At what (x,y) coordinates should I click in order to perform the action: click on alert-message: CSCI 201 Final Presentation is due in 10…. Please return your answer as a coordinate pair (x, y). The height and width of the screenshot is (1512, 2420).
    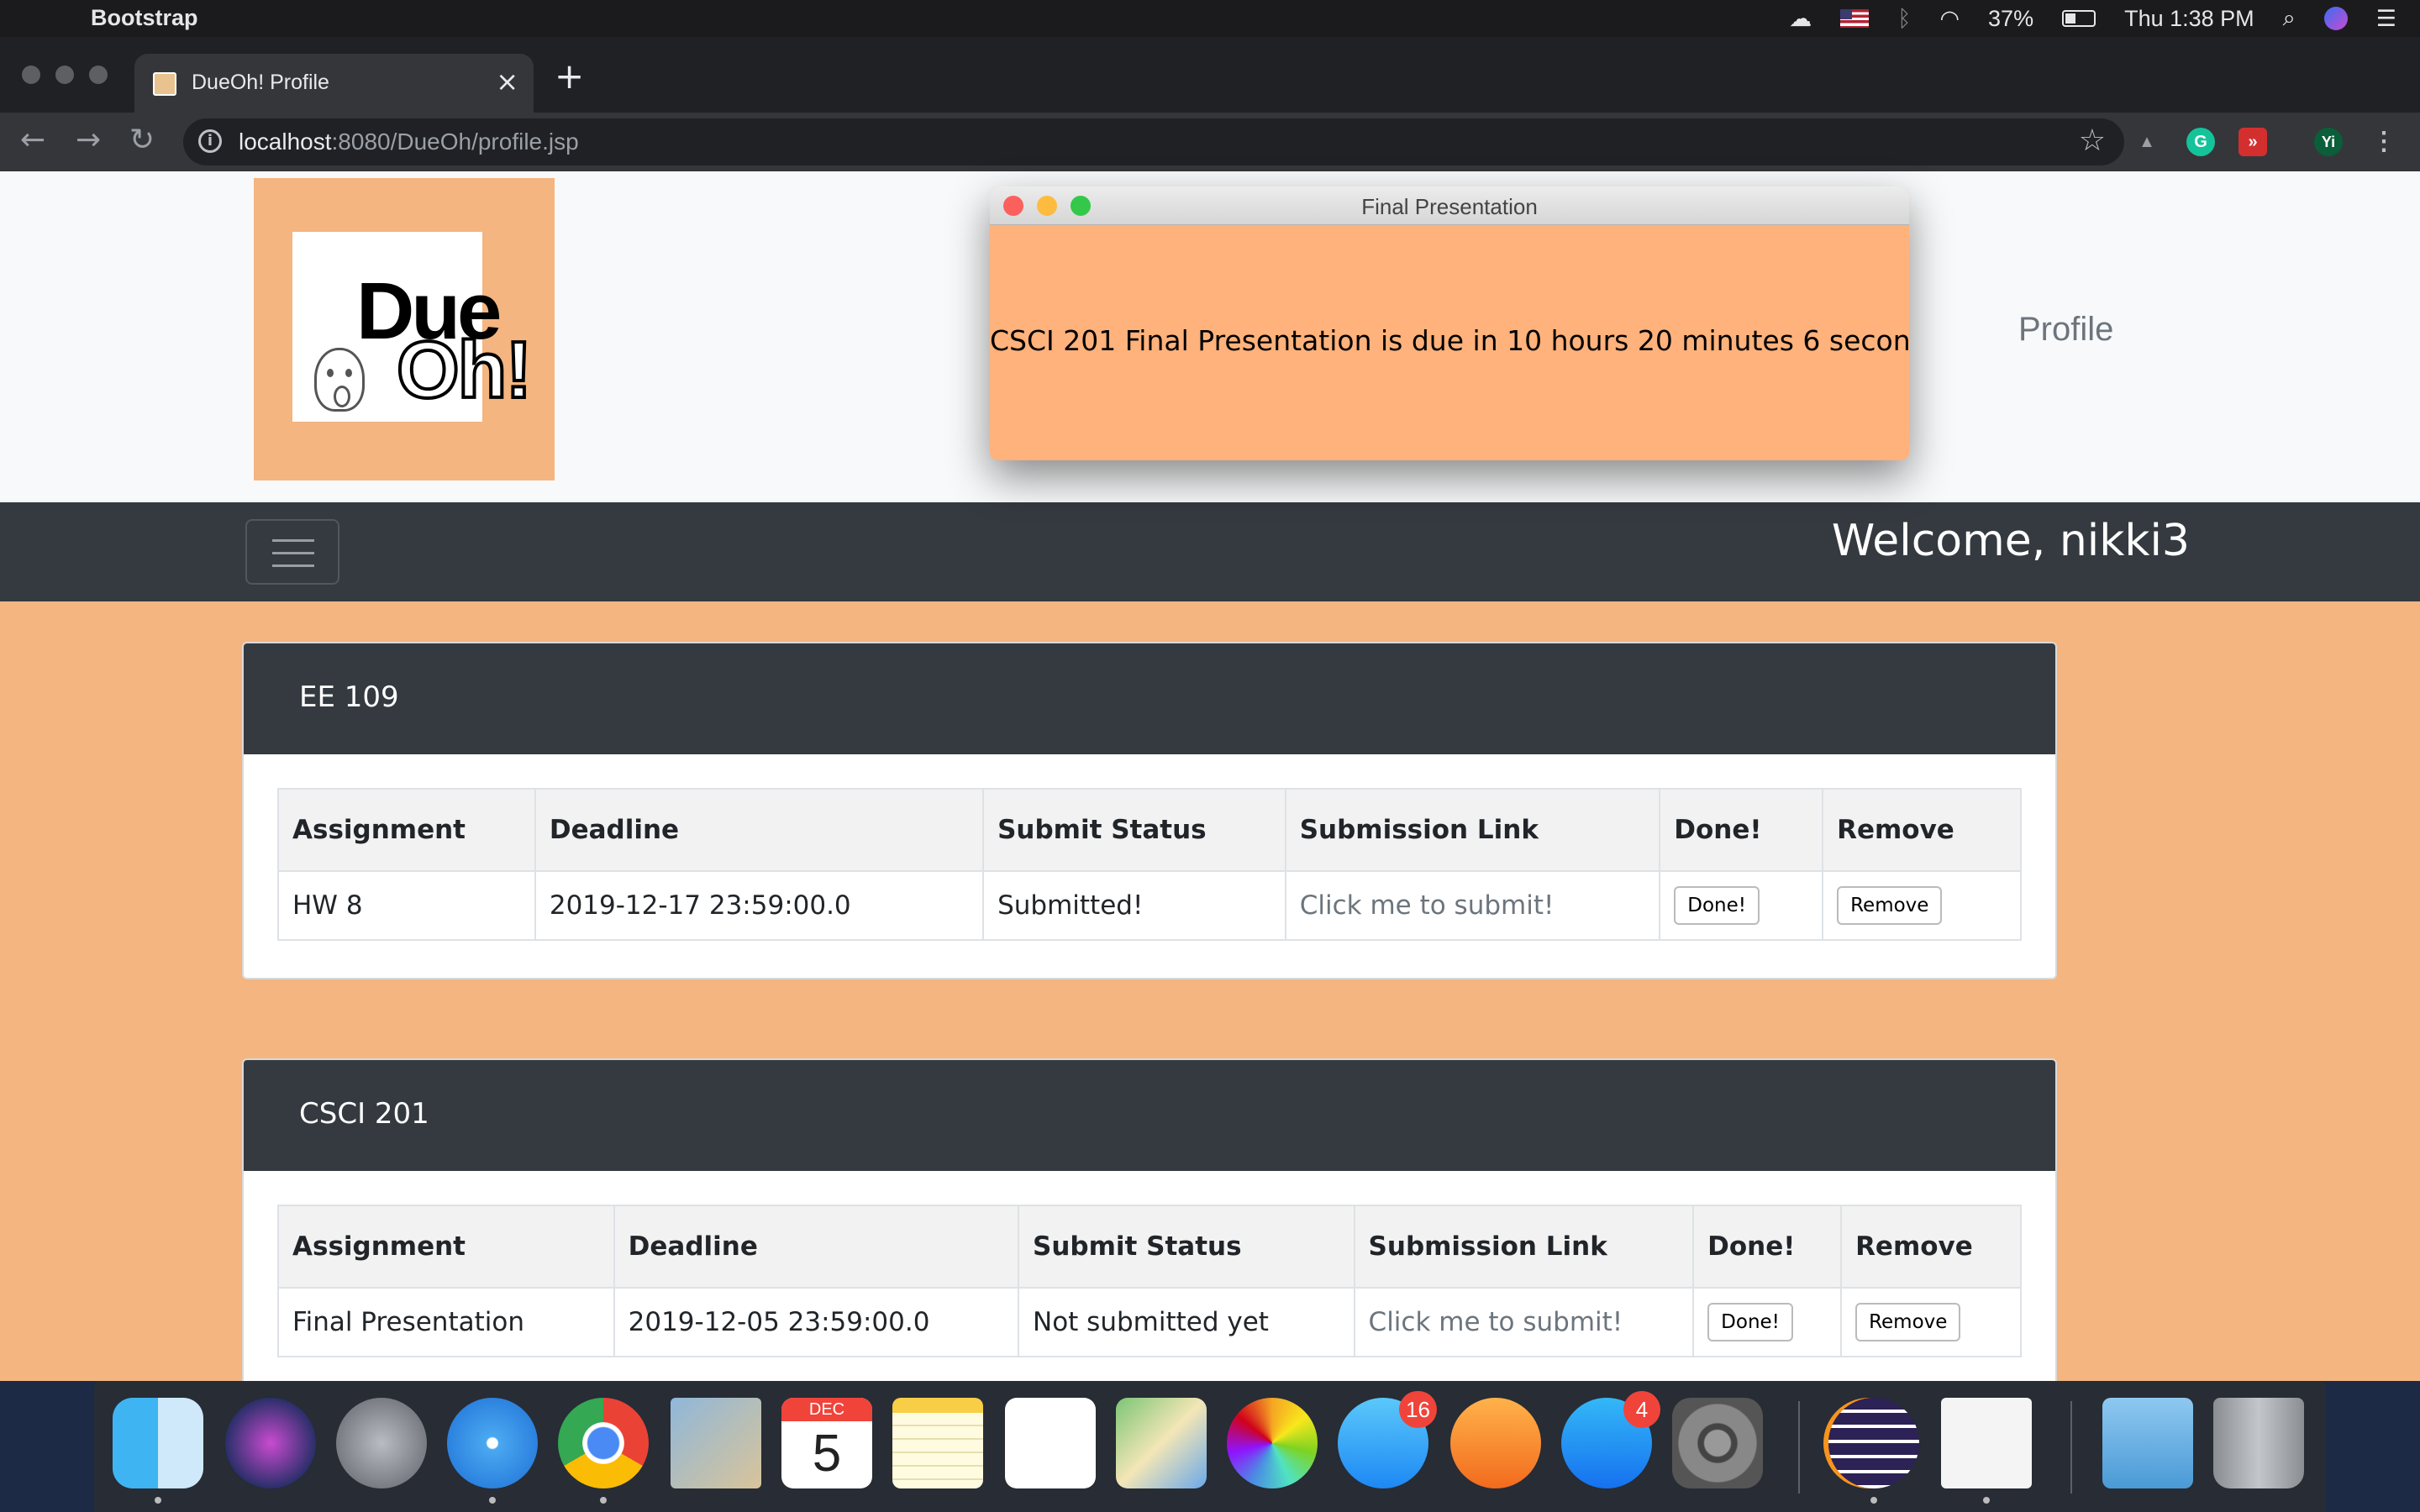
    Looking at the image, I should click on (1449, 340).